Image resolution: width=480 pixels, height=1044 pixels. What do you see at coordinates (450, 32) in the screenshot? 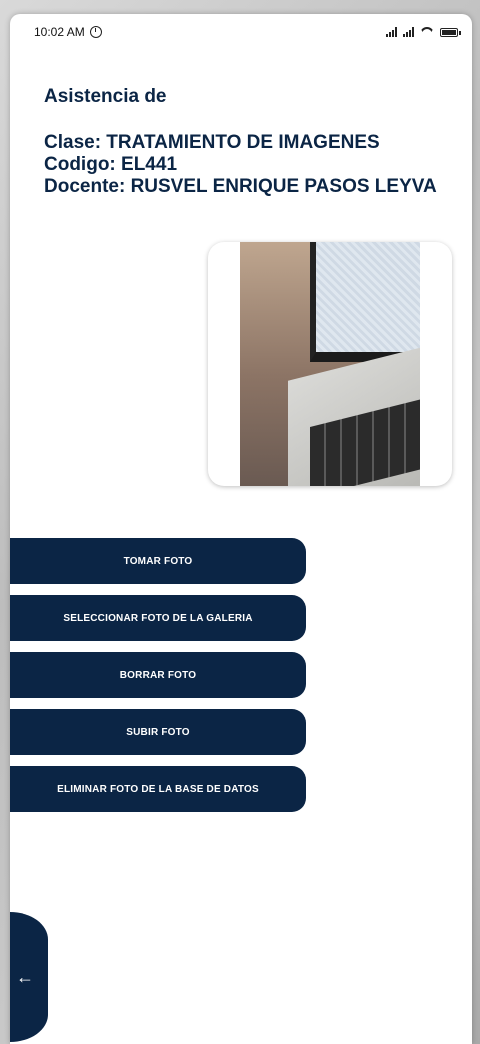
I see `battery-icon` at bounding box center [450, 32].